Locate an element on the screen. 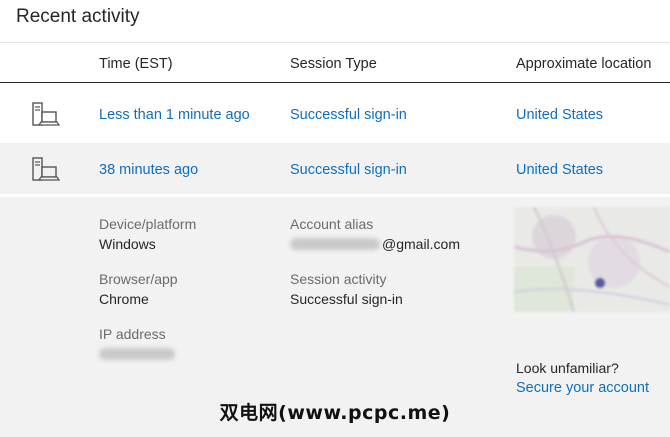 This screenshot has height=437, width=670. header-divider is located at coordinates (335, 82).